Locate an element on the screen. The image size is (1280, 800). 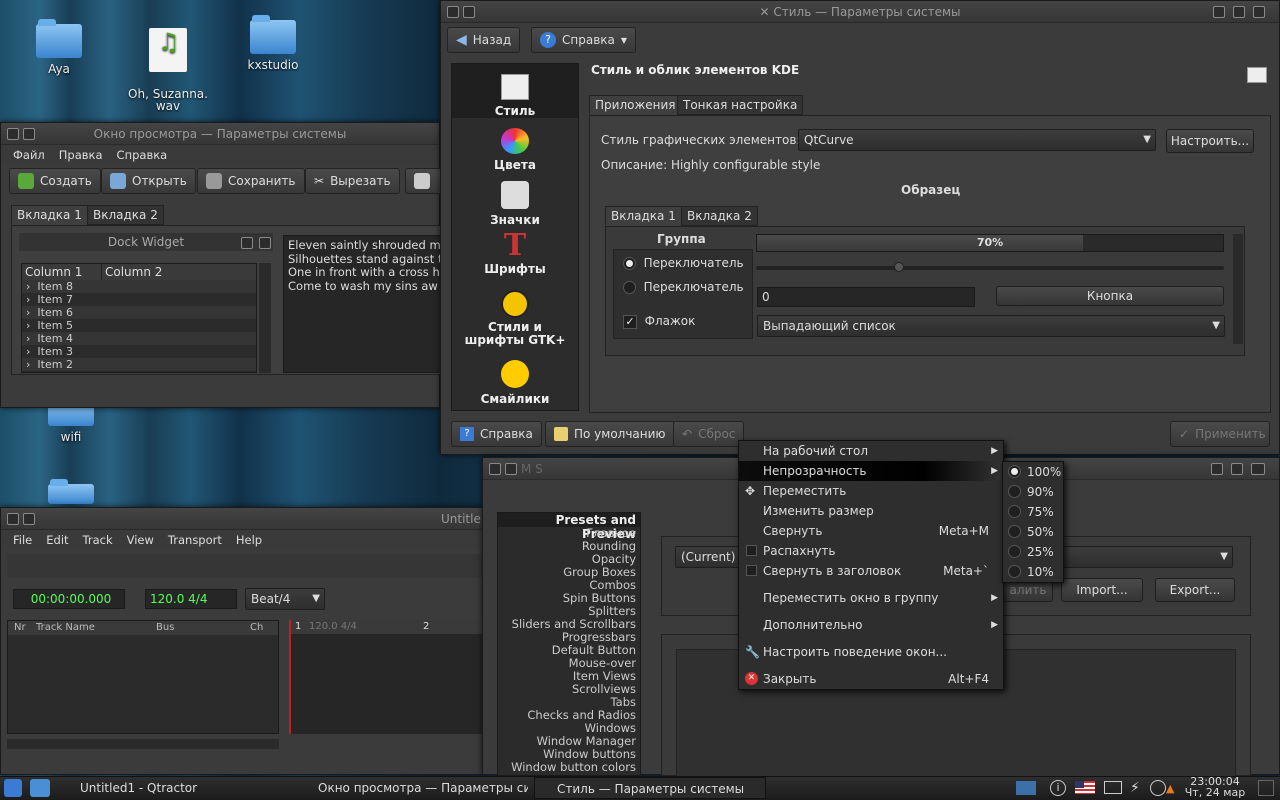
menu-item-to-desktop: На рабочий стол ▶ is located at coordinates (871, 451).